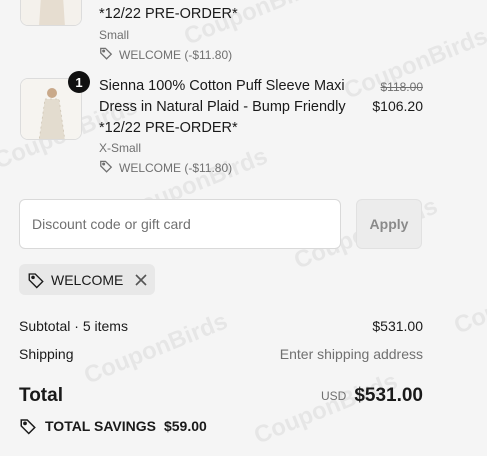  I want to click on subtotal-row: Subtotal · 5 items $531.00, so click(221, 326).